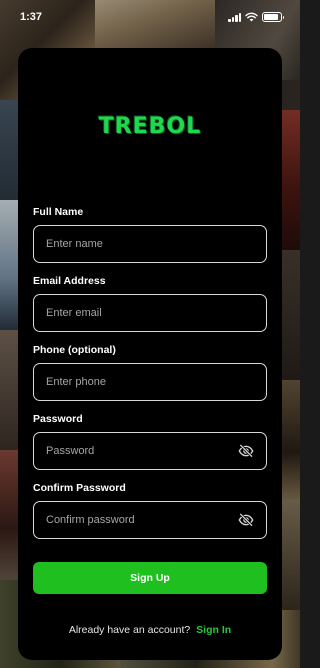  I want to click on full-name-label: Full Name, so click(58, 212).